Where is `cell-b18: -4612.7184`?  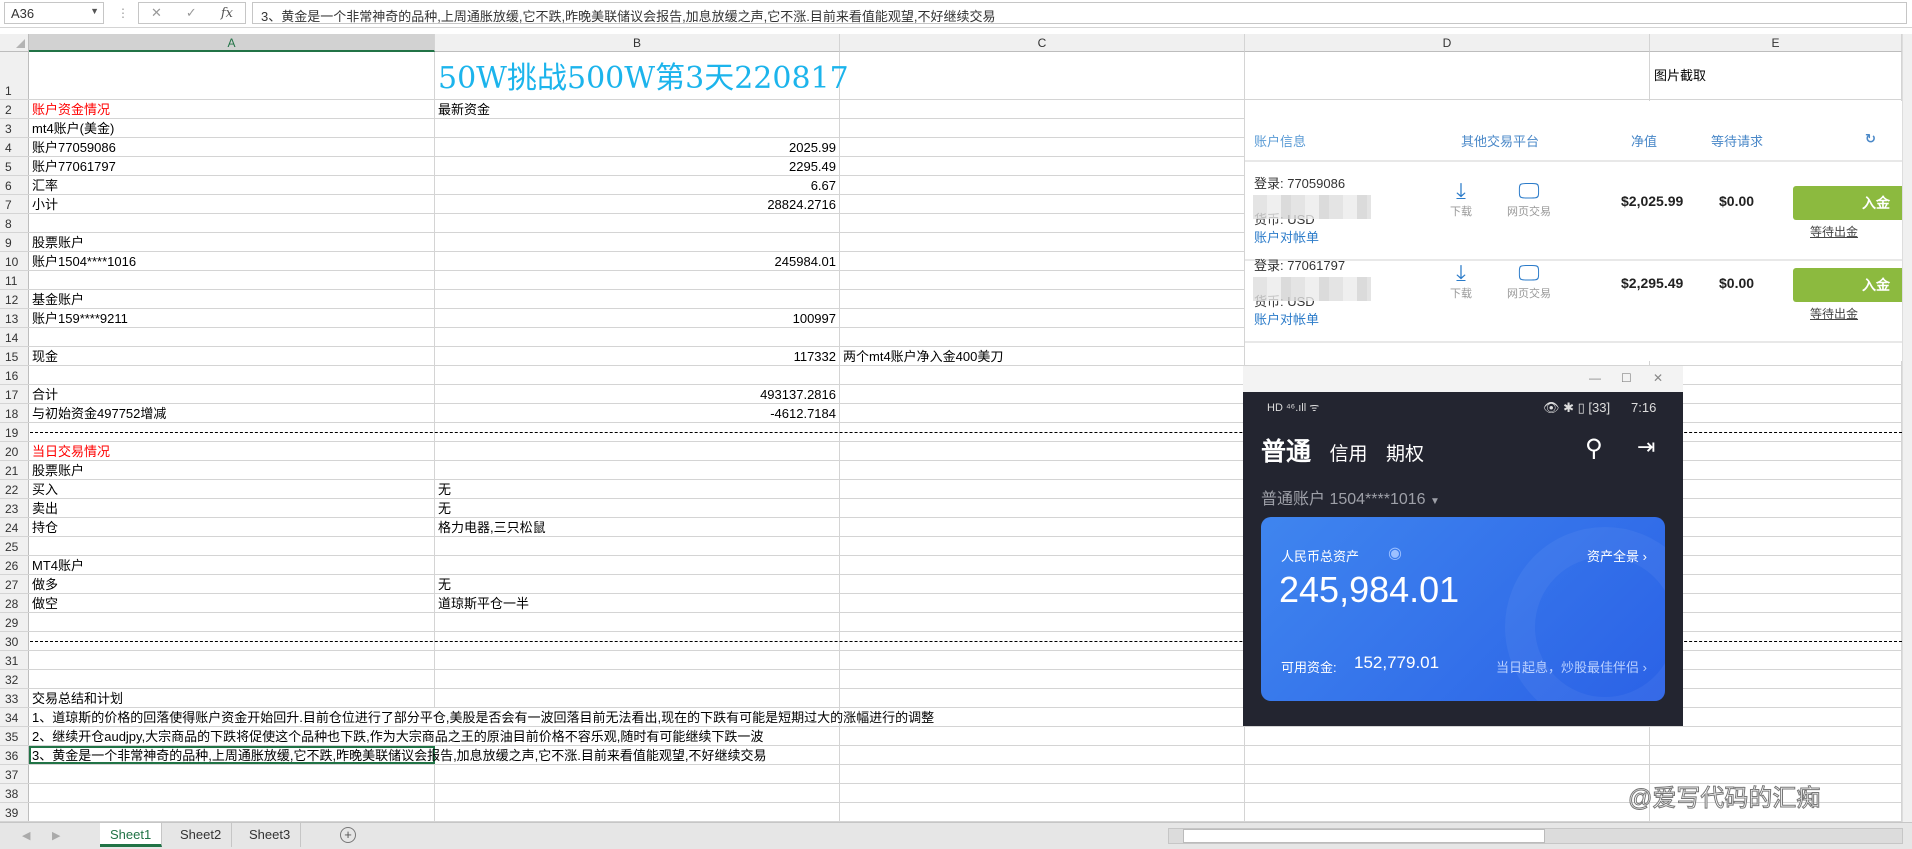
cell-b18: -4612.7184 is located at coordinates (637, 413).